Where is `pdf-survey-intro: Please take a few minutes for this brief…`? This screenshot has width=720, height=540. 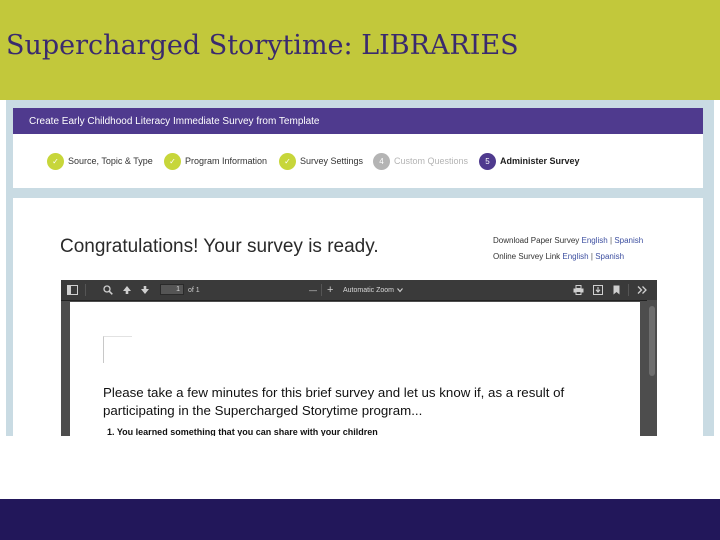 pdf-survey-intro: Please take a few minutes for this brief… is located at coordinates (334, 401).